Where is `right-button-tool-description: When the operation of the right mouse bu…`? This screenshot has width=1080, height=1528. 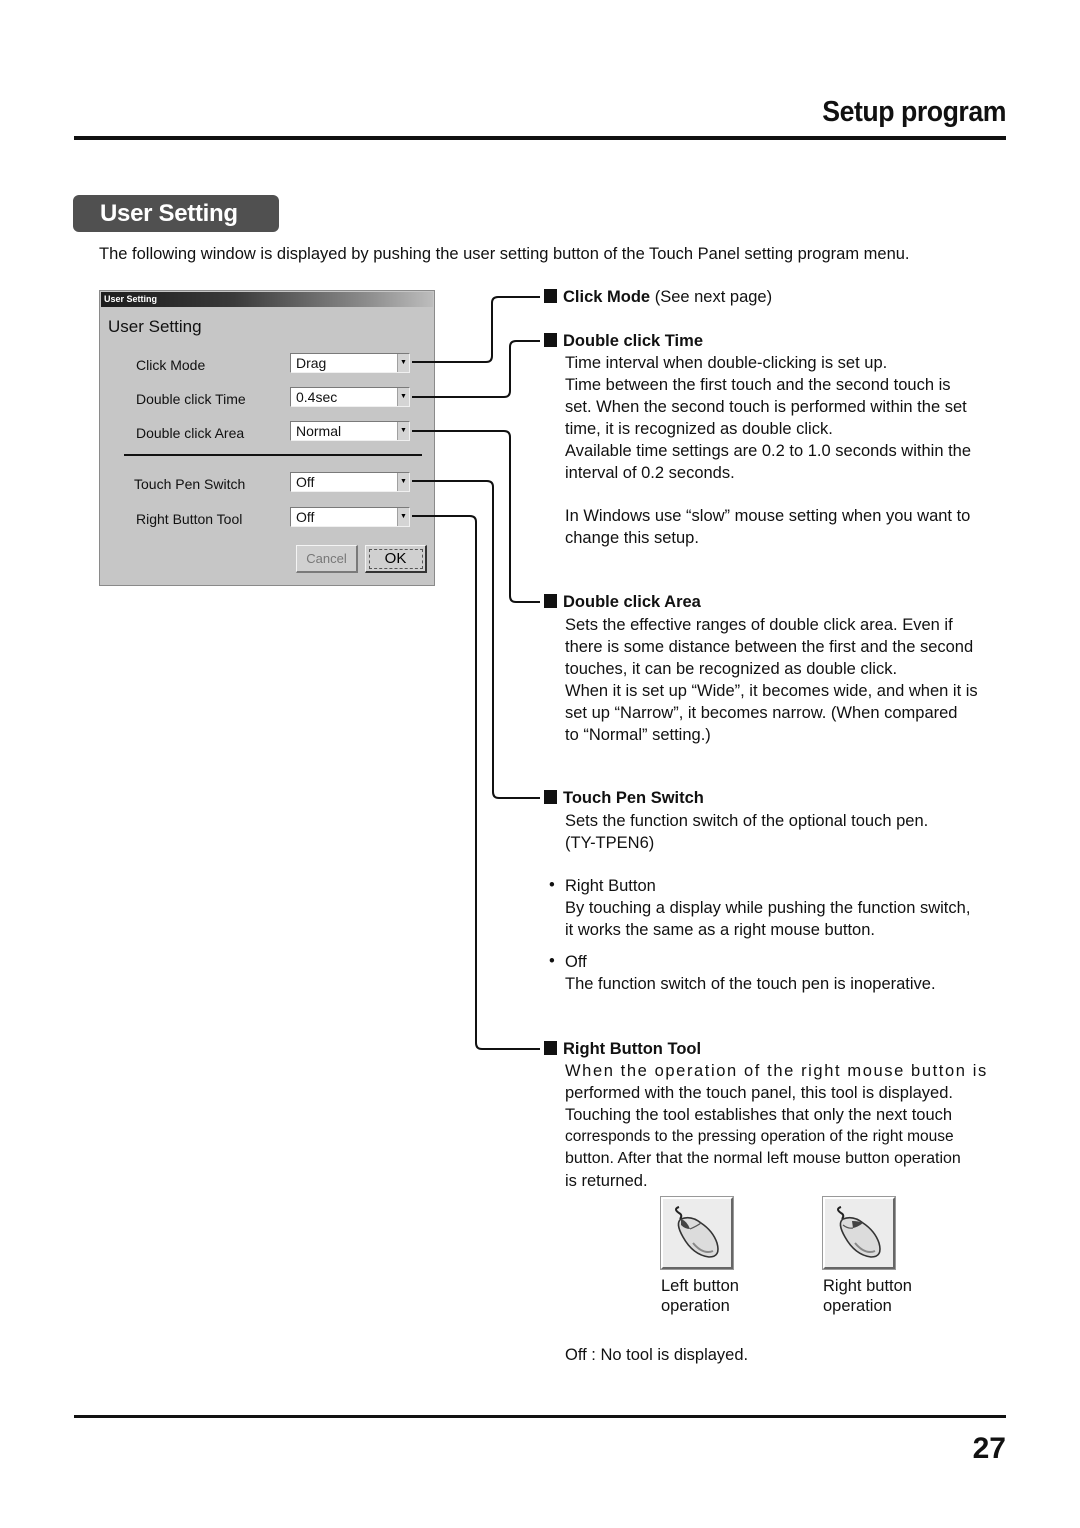 right-button-tool-description: When the operation of the right mouse bu… is located at coordinates (785, 1126).